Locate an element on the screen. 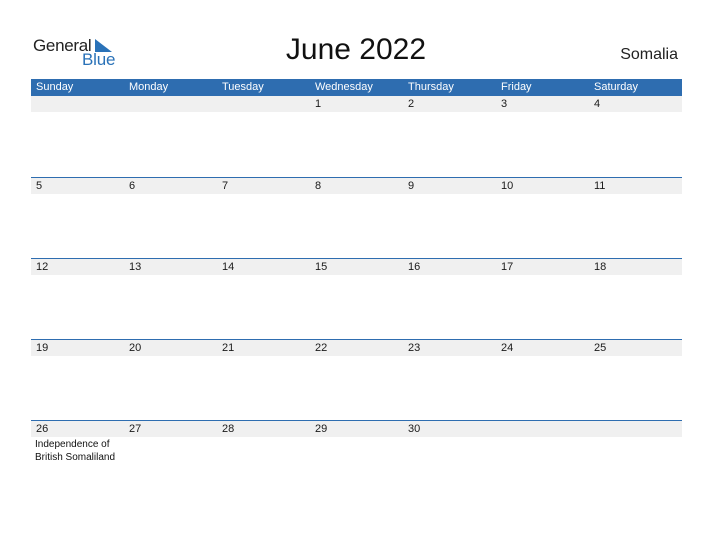 The height and width of the screenshot is (550, 712). day-cell: 21 is located at coordinates (228, 348).